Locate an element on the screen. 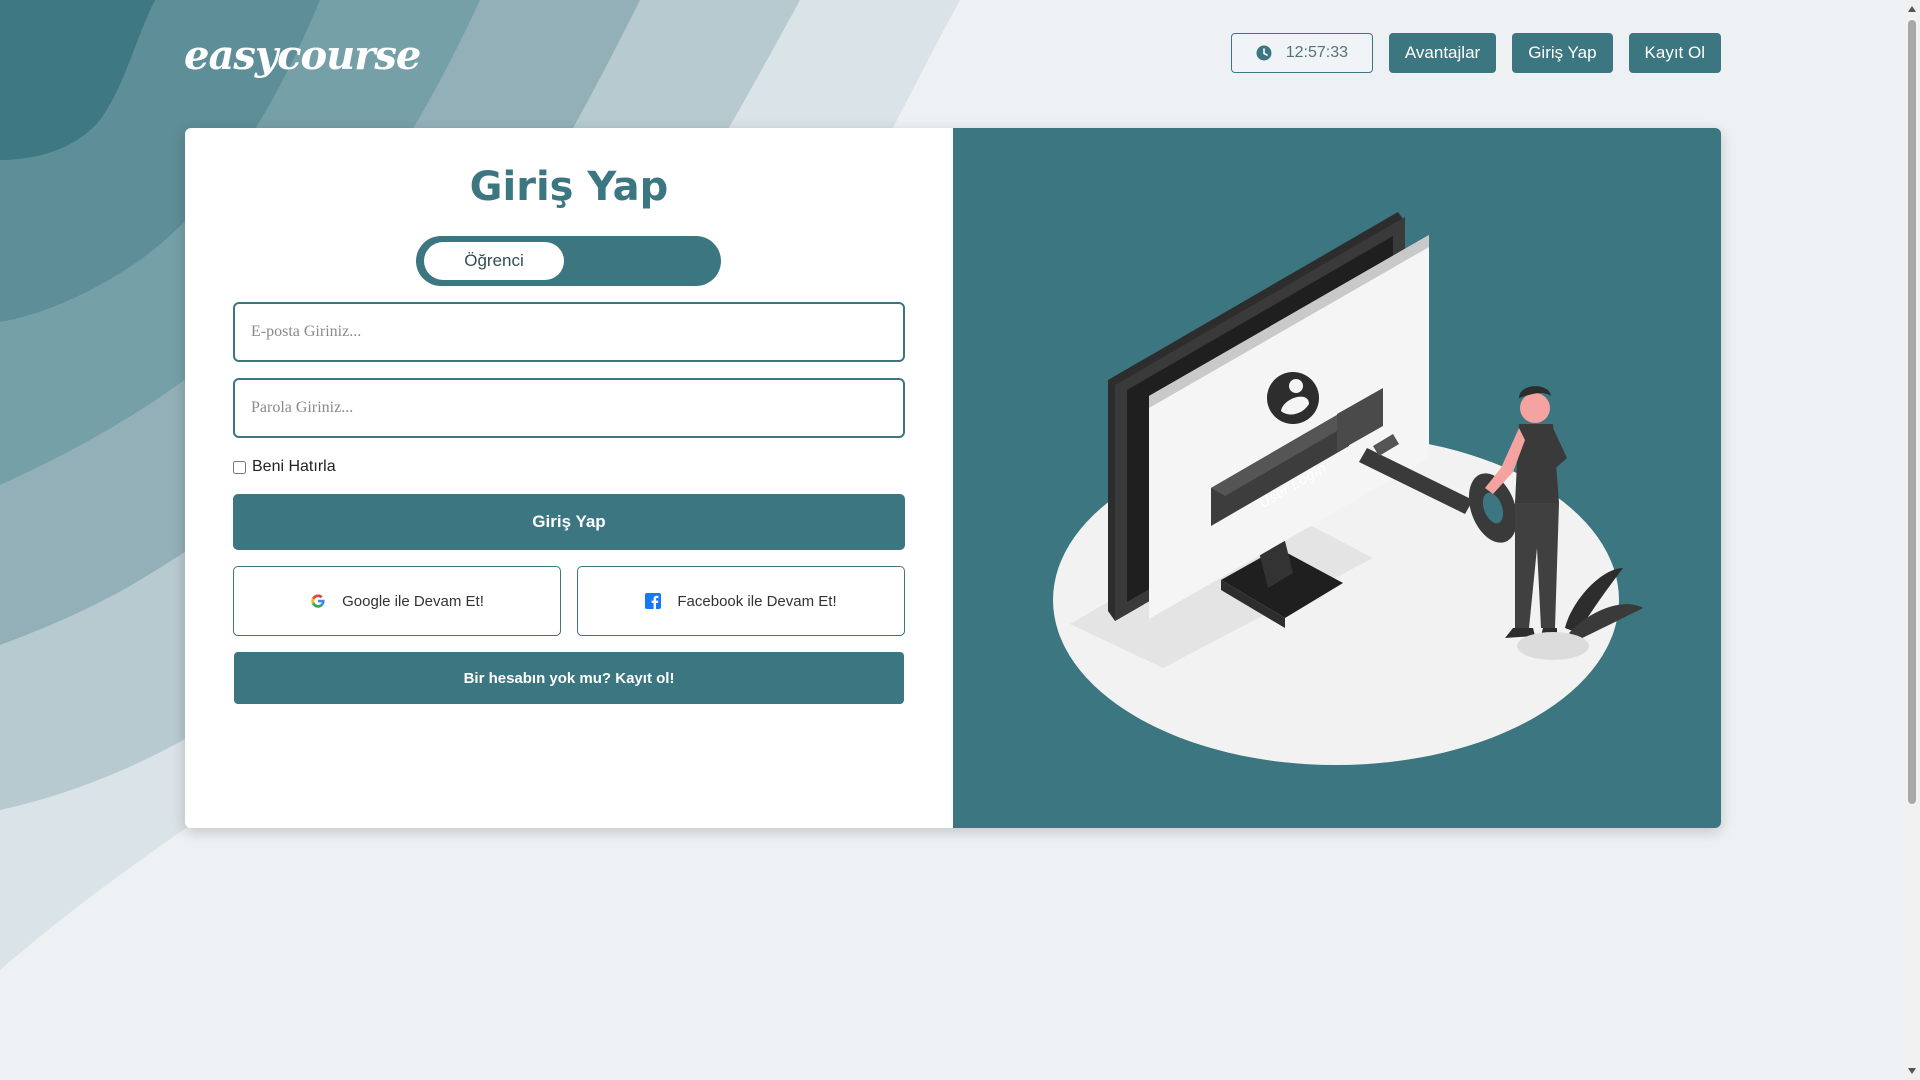  top-nav: 12:57:33 Avantajlar Giriş Yap Kayıt Ol is located at coordinates (1475, 53).